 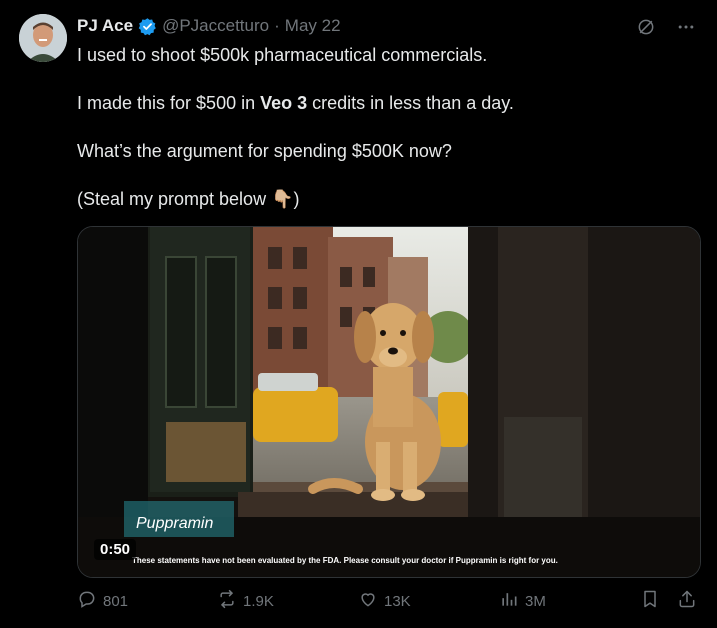 I want to click on video-caption-brand: Puppramin, so click(x=175, y=523).